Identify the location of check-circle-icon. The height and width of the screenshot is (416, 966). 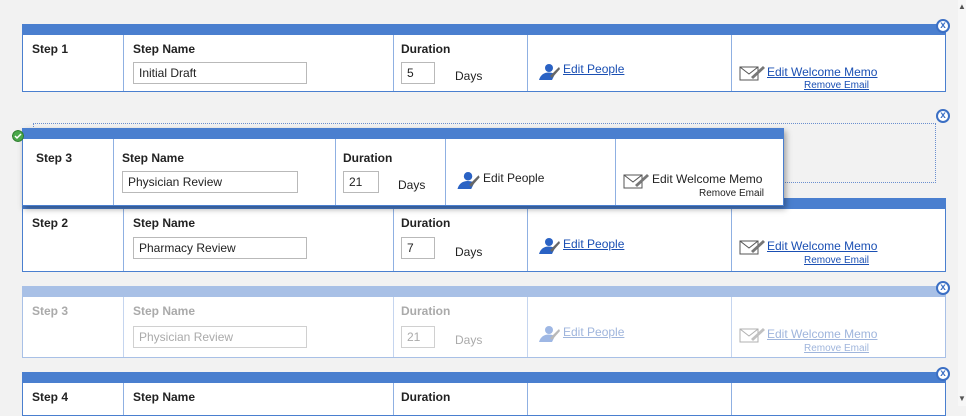
(18, 136).